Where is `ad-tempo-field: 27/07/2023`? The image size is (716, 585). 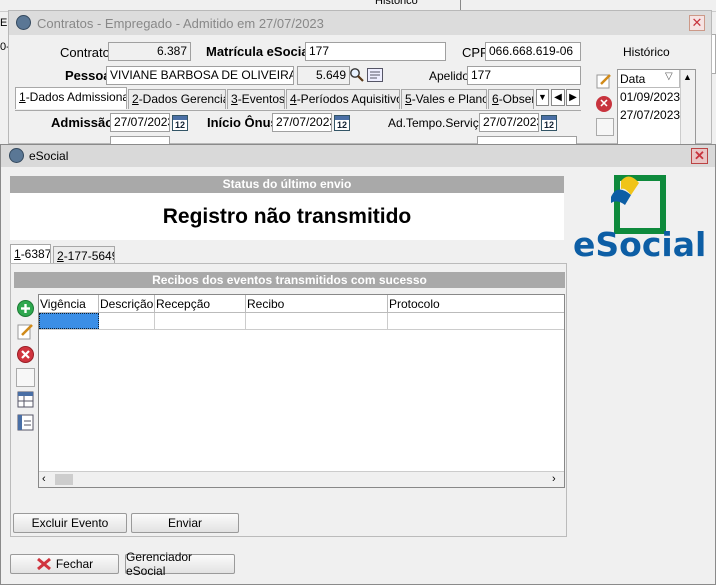
ad-tempo-field: 27/07/2023 is located at coordinates (509, 122).